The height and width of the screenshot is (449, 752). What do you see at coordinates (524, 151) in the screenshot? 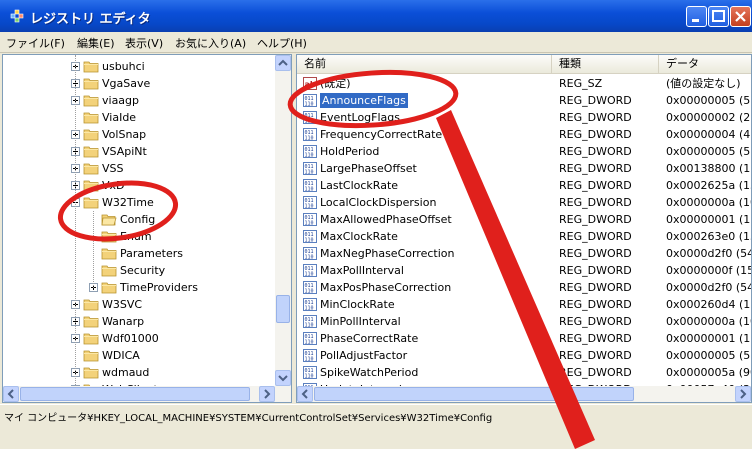
I see `value-row-holdperiod: 011 110 HoldPeriod REG_DWORD 0x00000005 (5)` at bounding box center [524, 151].